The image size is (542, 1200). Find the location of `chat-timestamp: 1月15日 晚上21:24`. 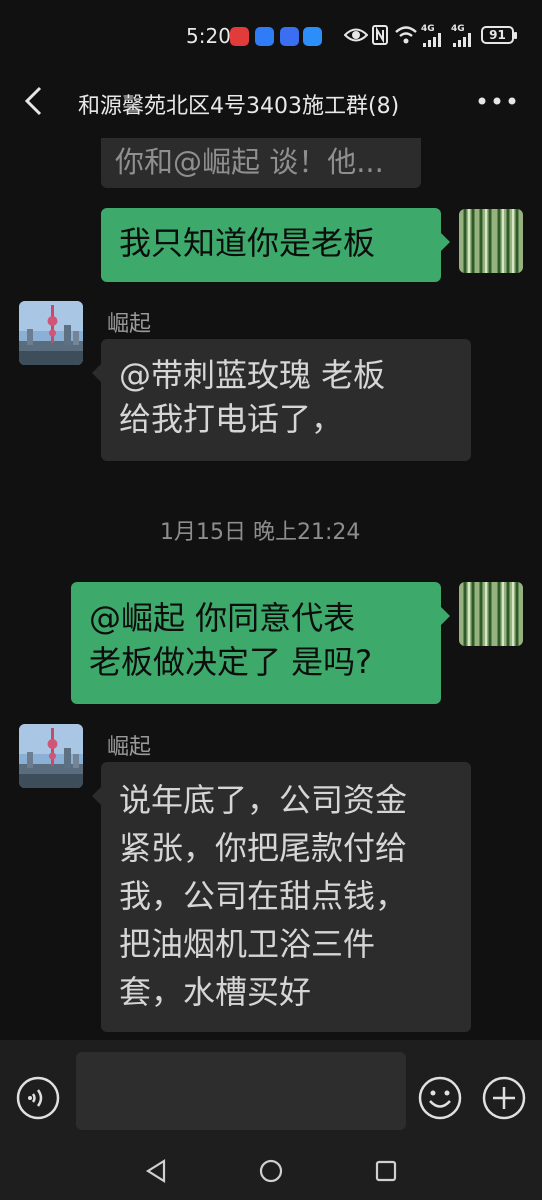

chat-timestamp: 1月15日 晚上21:24 is located at coordinates (260, 532).